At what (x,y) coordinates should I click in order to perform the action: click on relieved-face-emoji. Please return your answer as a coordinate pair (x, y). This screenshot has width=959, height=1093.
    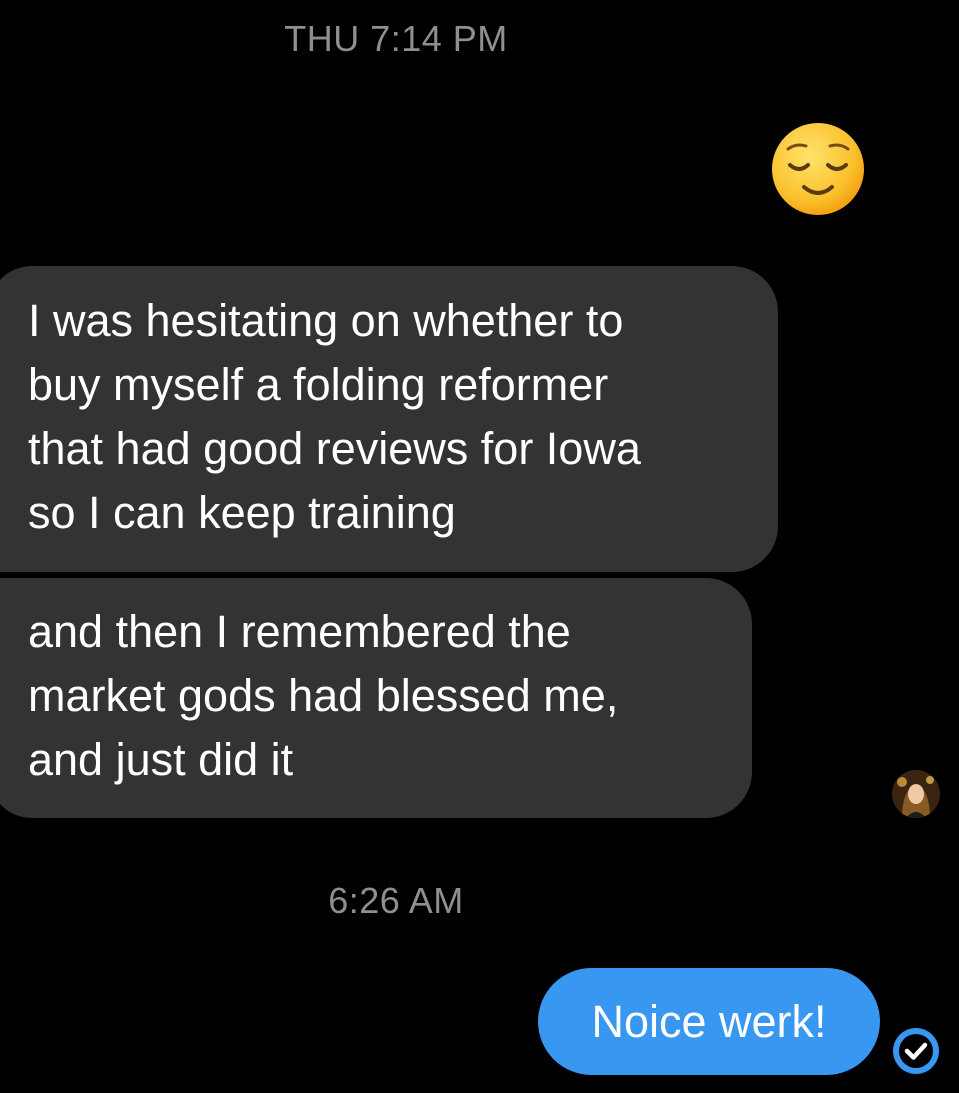
    Looking at the image, I should click on (818, 169).